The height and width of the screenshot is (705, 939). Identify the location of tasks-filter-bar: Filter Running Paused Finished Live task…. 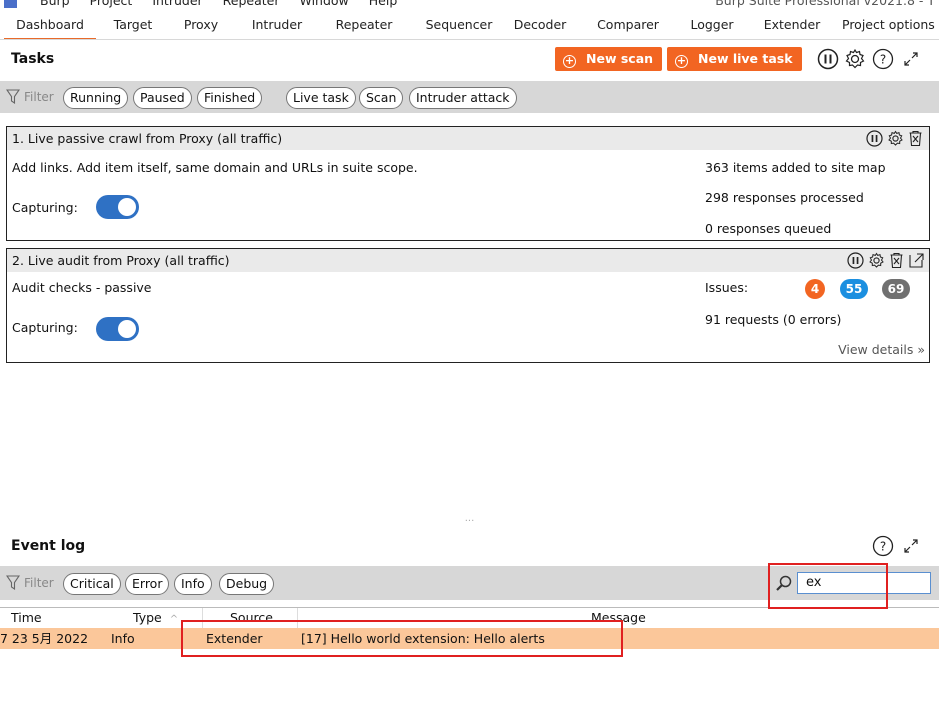
(469, 97).